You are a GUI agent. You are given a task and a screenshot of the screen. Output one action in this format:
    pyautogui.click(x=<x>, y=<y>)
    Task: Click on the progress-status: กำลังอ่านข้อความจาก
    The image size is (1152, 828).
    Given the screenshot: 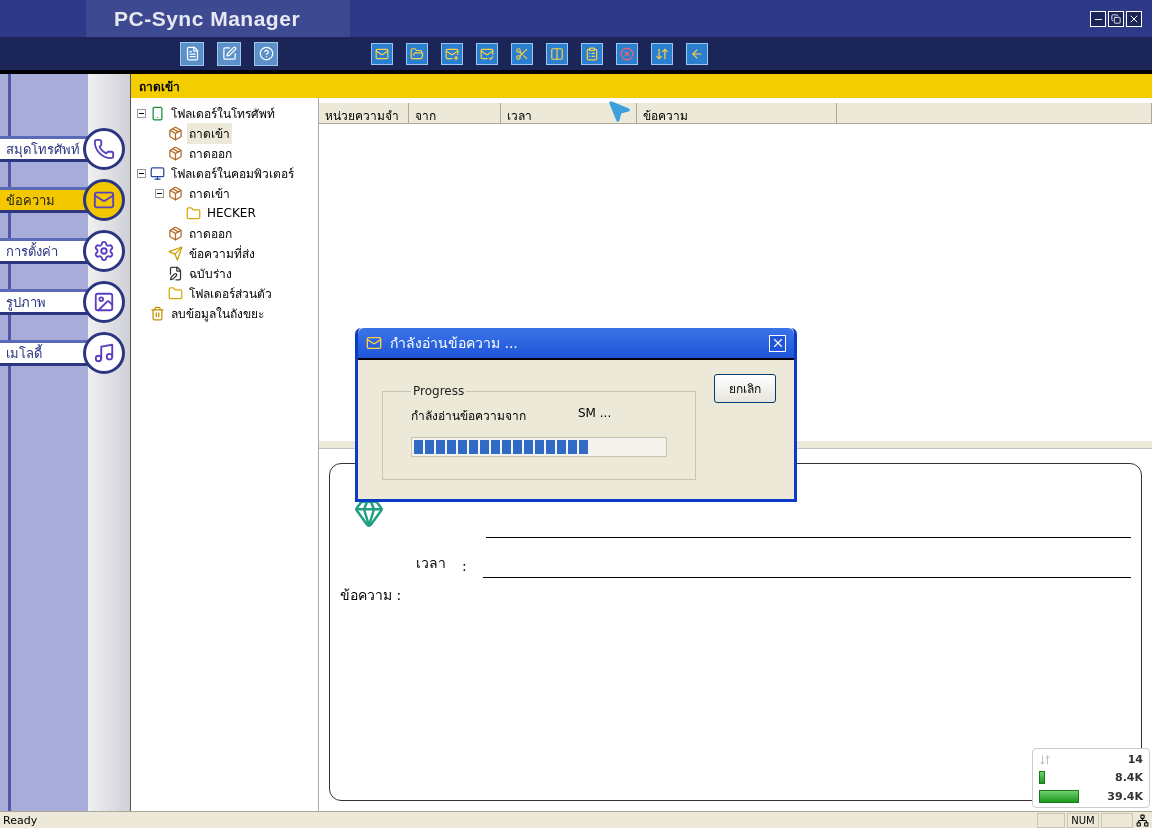 What is the action you would take?
    pyautogui.click(x=468, y=416)
    